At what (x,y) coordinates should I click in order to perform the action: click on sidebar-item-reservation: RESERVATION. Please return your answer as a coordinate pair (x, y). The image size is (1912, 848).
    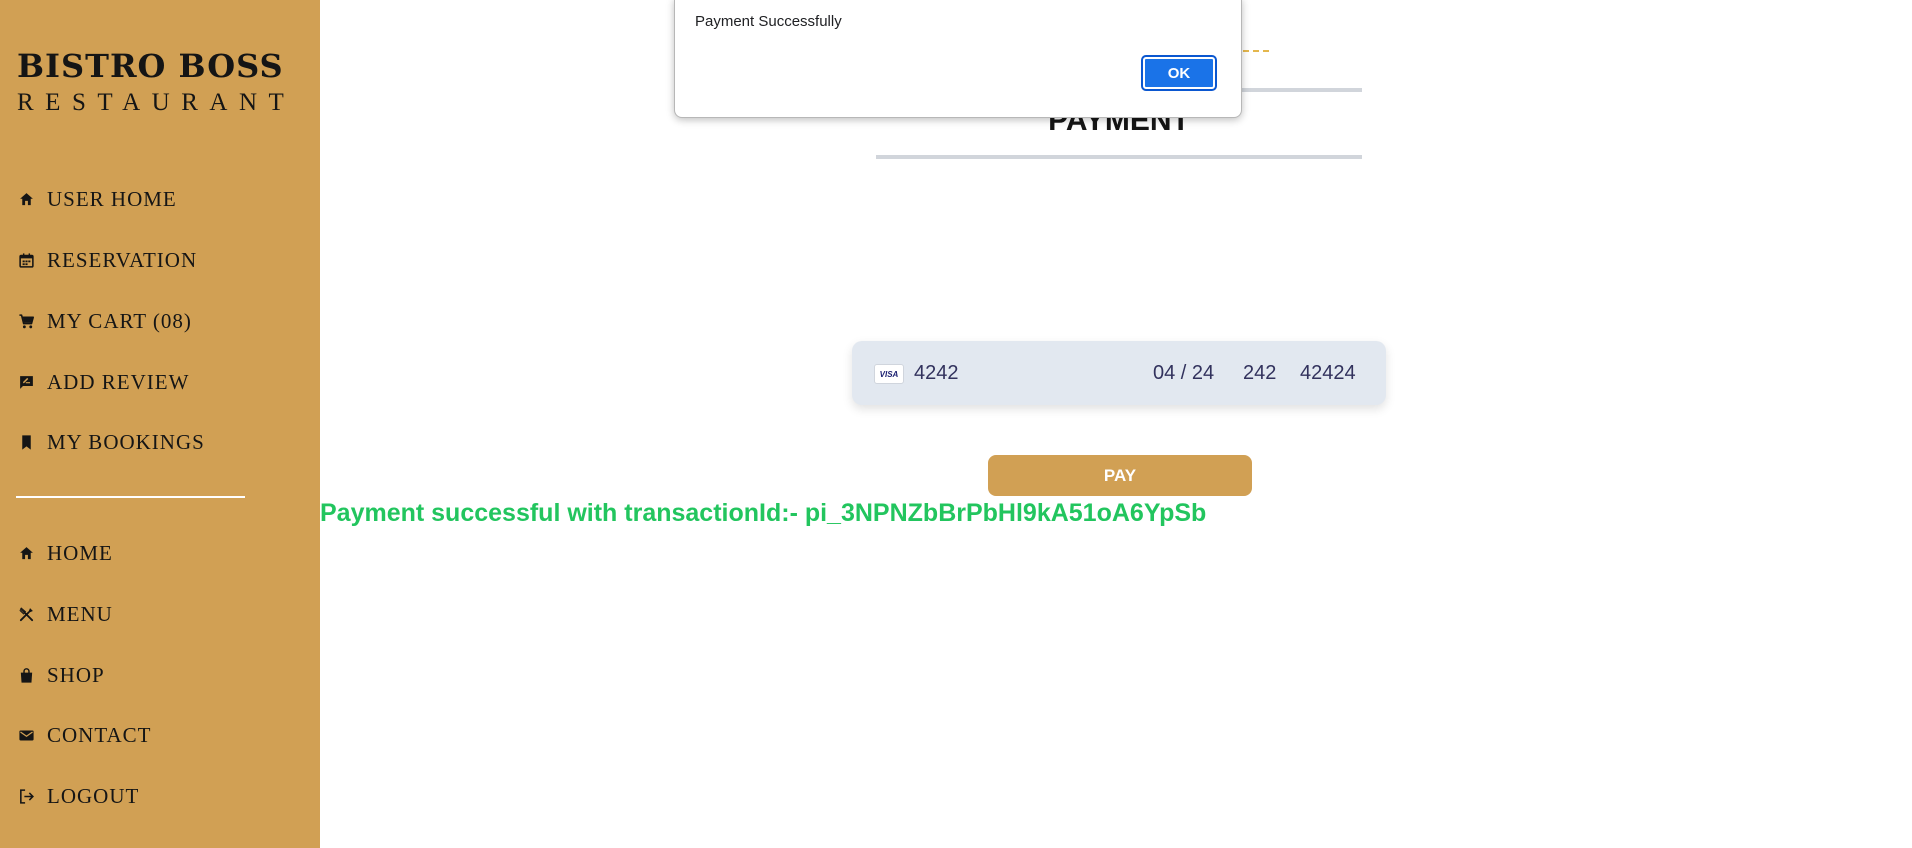
    Looking at the image, I should click on (106, 260).